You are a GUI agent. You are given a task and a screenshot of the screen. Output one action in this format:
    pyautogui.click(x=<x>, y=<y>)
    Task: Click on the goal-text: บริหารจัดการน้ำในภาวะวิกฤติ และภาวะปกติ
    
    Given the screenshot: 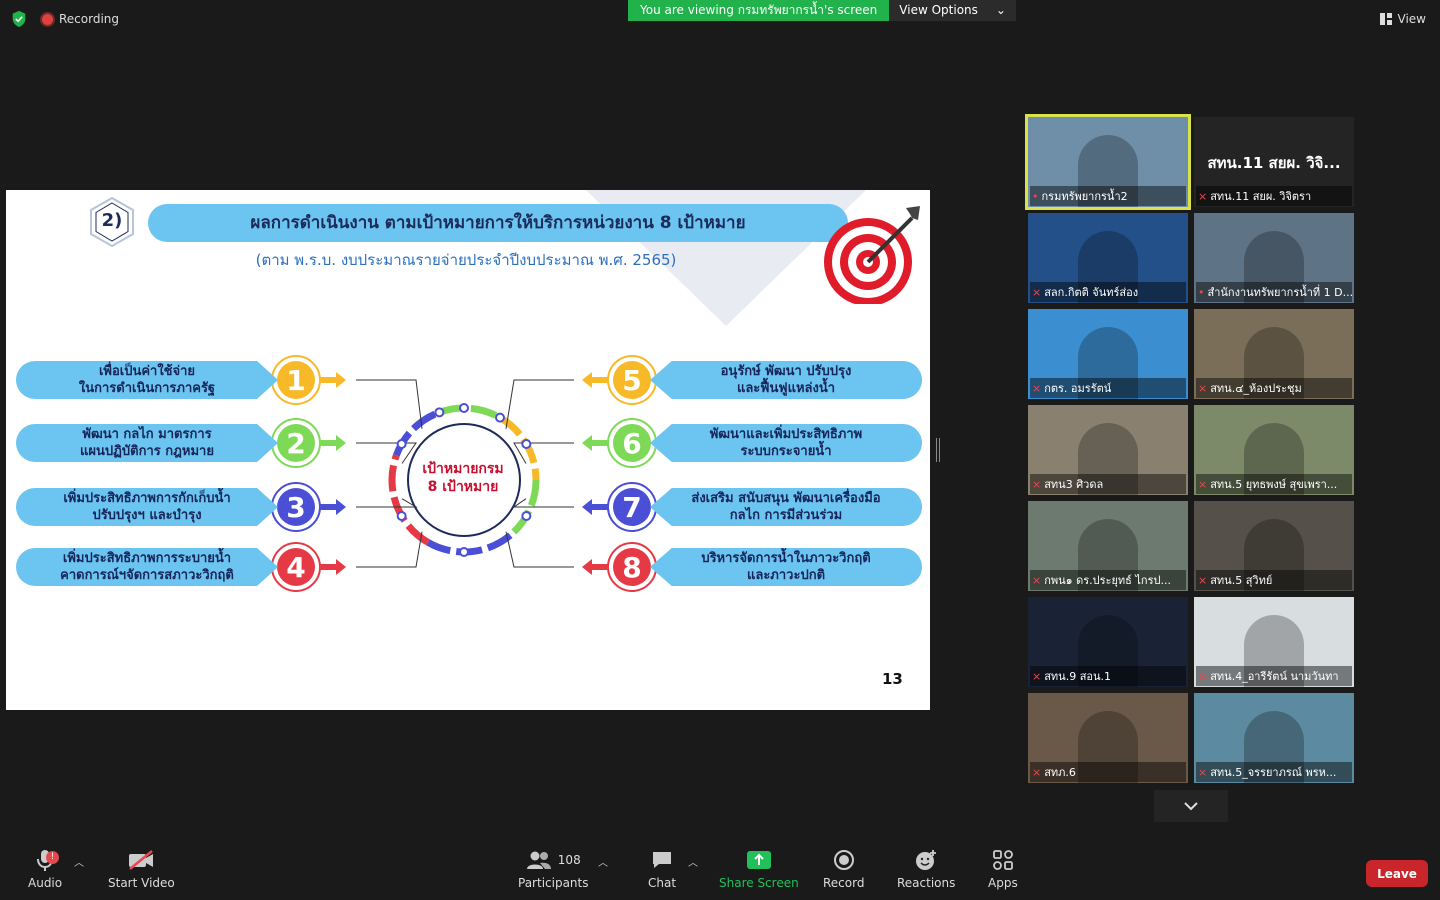 What is the action you would take?
    pyautogui.click(x=786, y=567)
    